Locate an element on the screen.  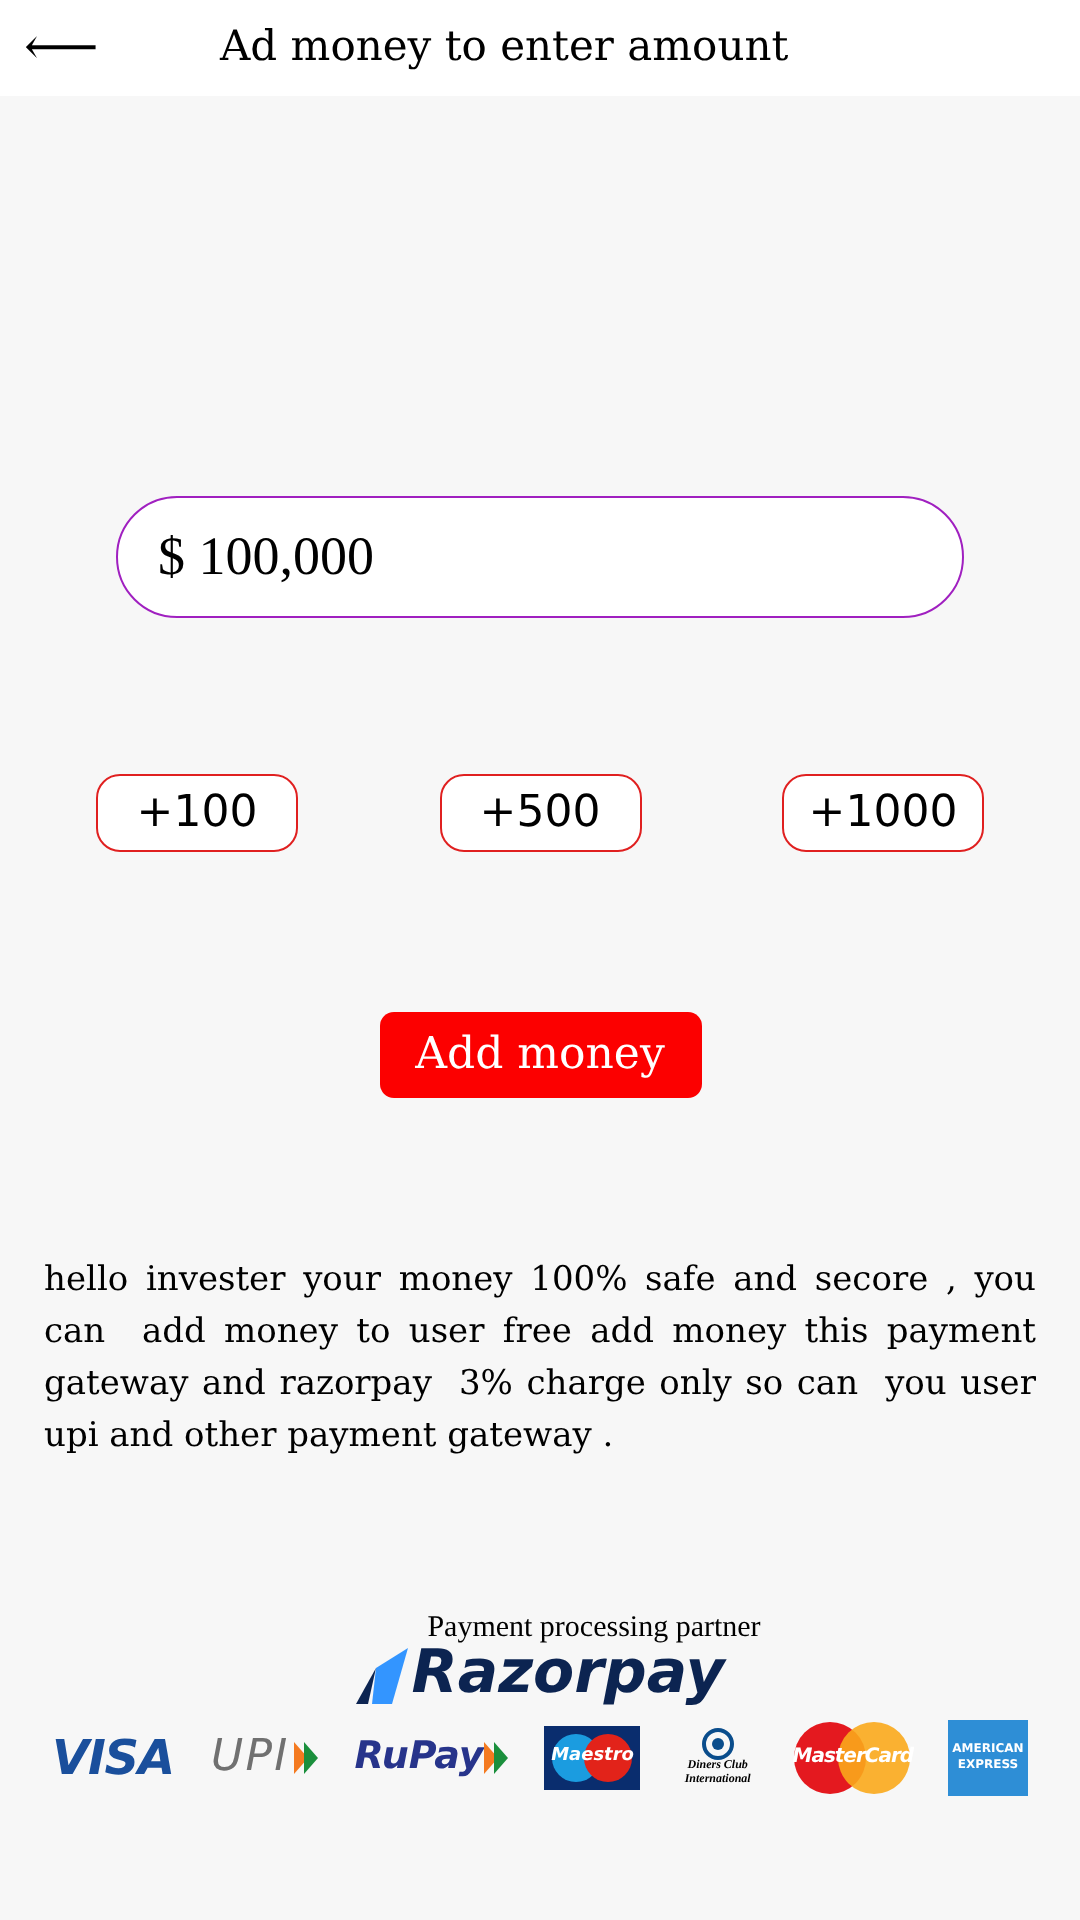
page-title: Ad money to enter amount is located at coordinates (504, 47).